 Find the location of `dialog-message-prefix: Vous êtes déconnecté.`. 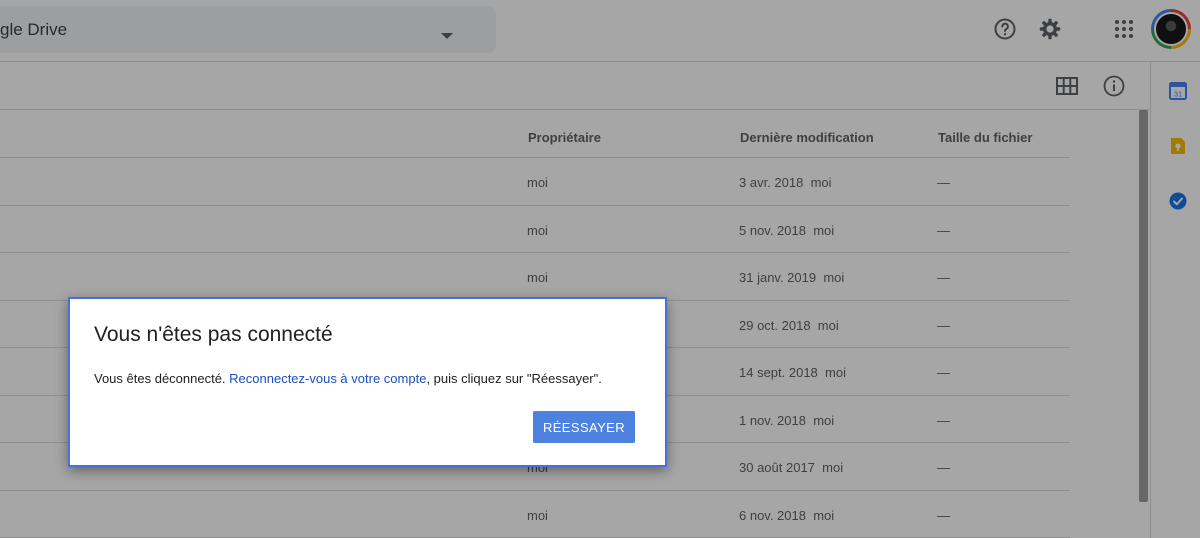

dialog-message-prefix: Vous êtes déconnecté. is located at coordinates (162, 378).